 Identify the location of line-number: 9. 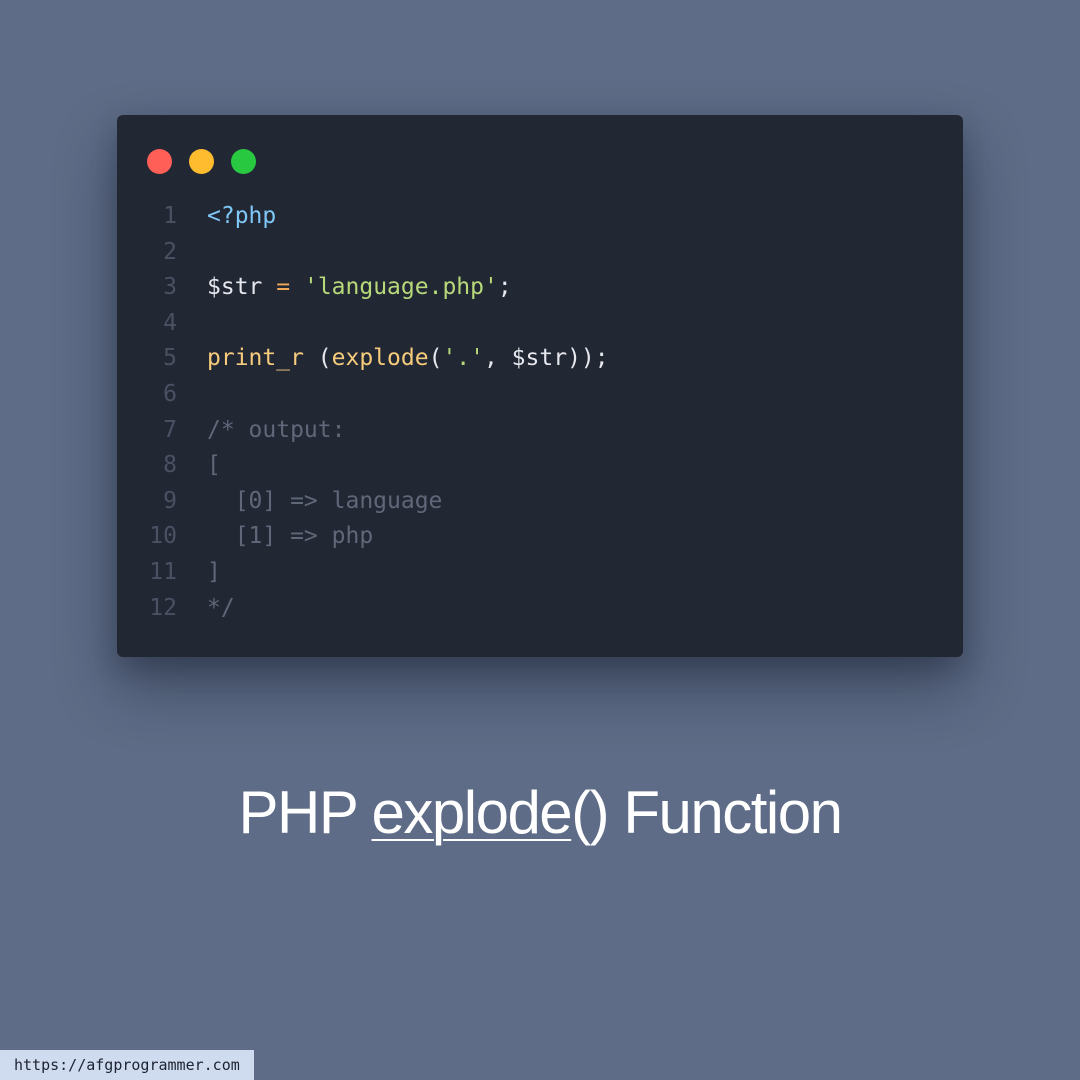
(170, 500).